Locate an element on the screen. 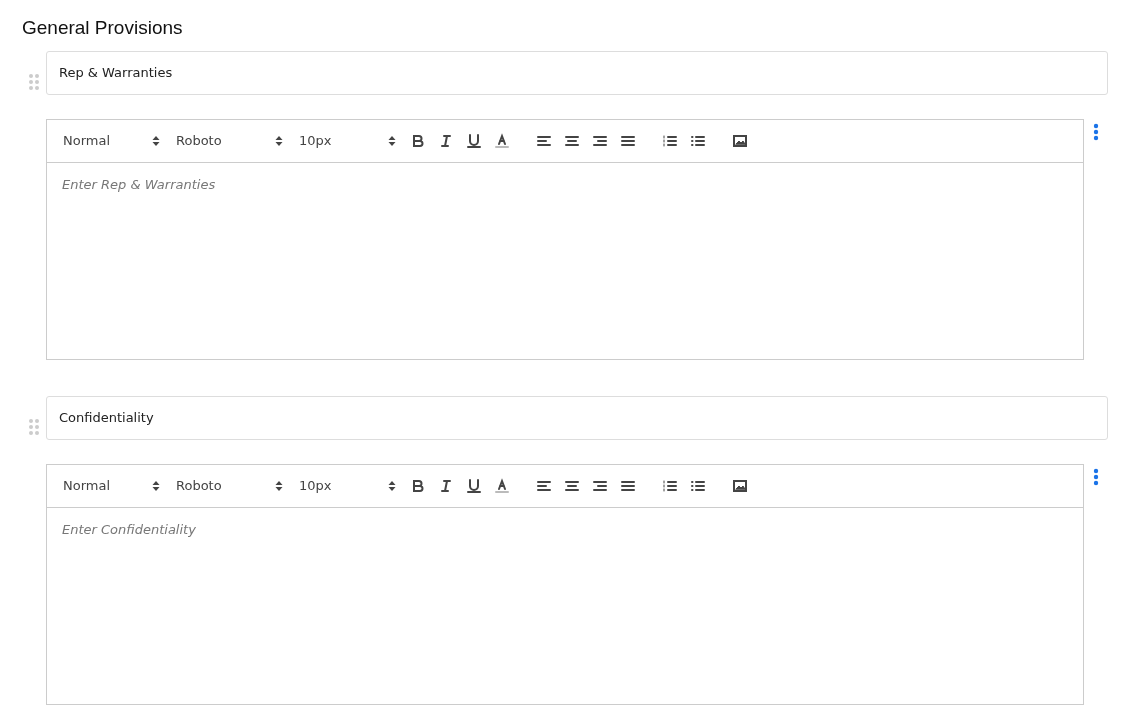 This screenshot has width=1140, height=720. title-input: Confidentiality is located at coordinates (577, 417).